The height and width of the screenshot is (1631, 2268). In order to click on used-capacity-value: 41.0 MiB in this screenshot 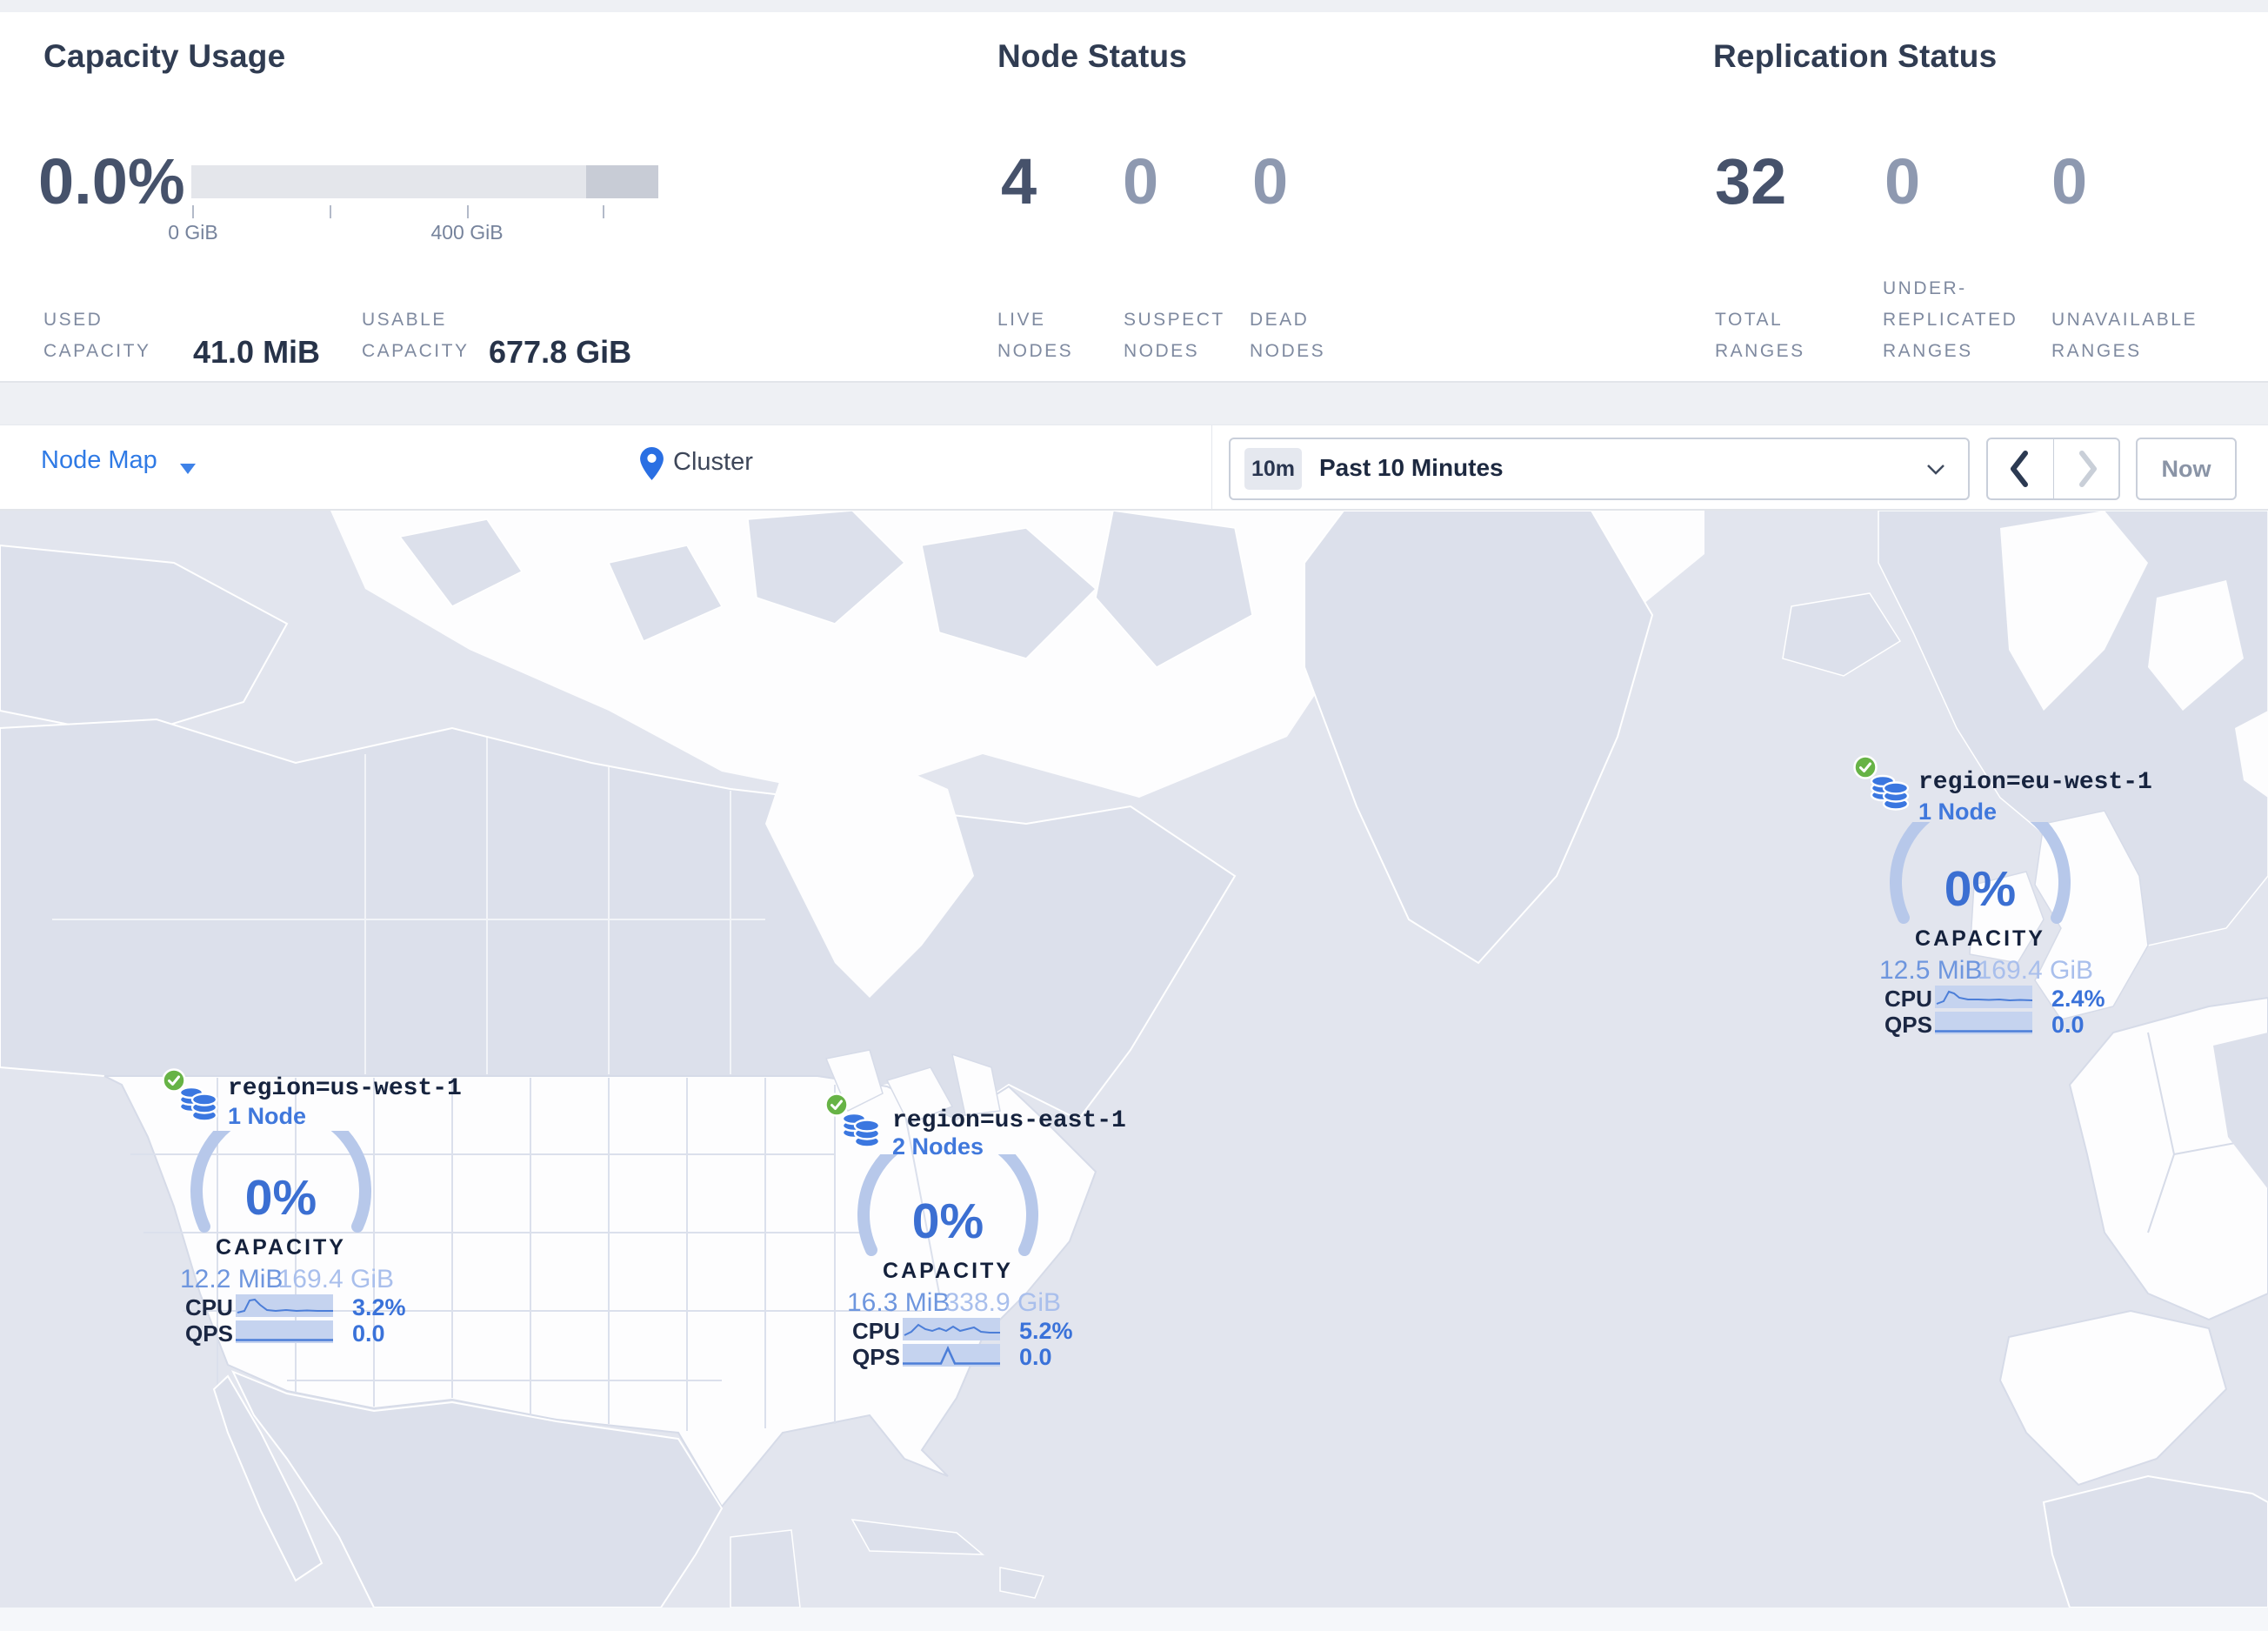, I will do `click(257, 352)`.